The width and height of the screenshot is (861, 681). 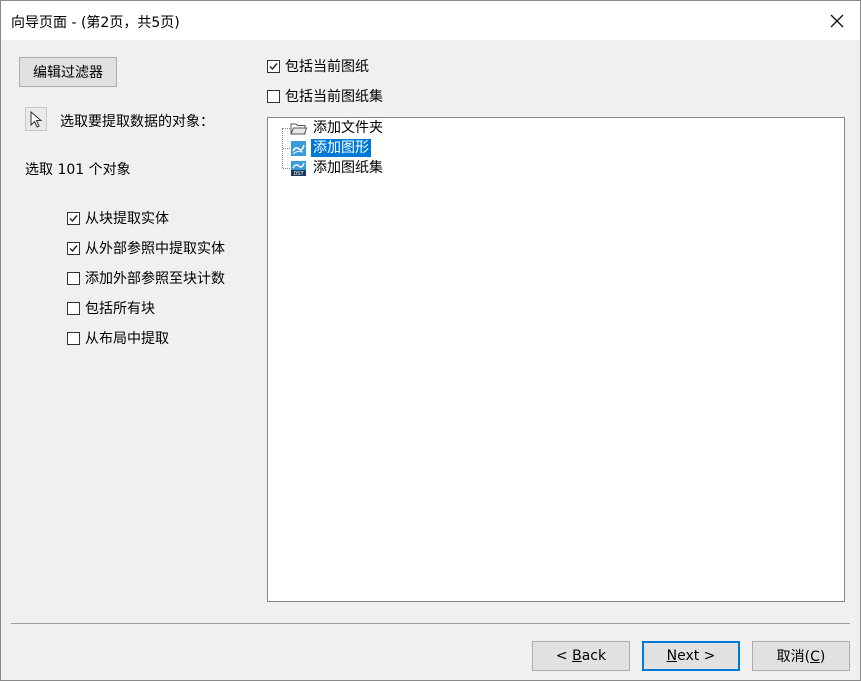 I want to click on cursor-arrow-icon, so click(x=36, y=119).